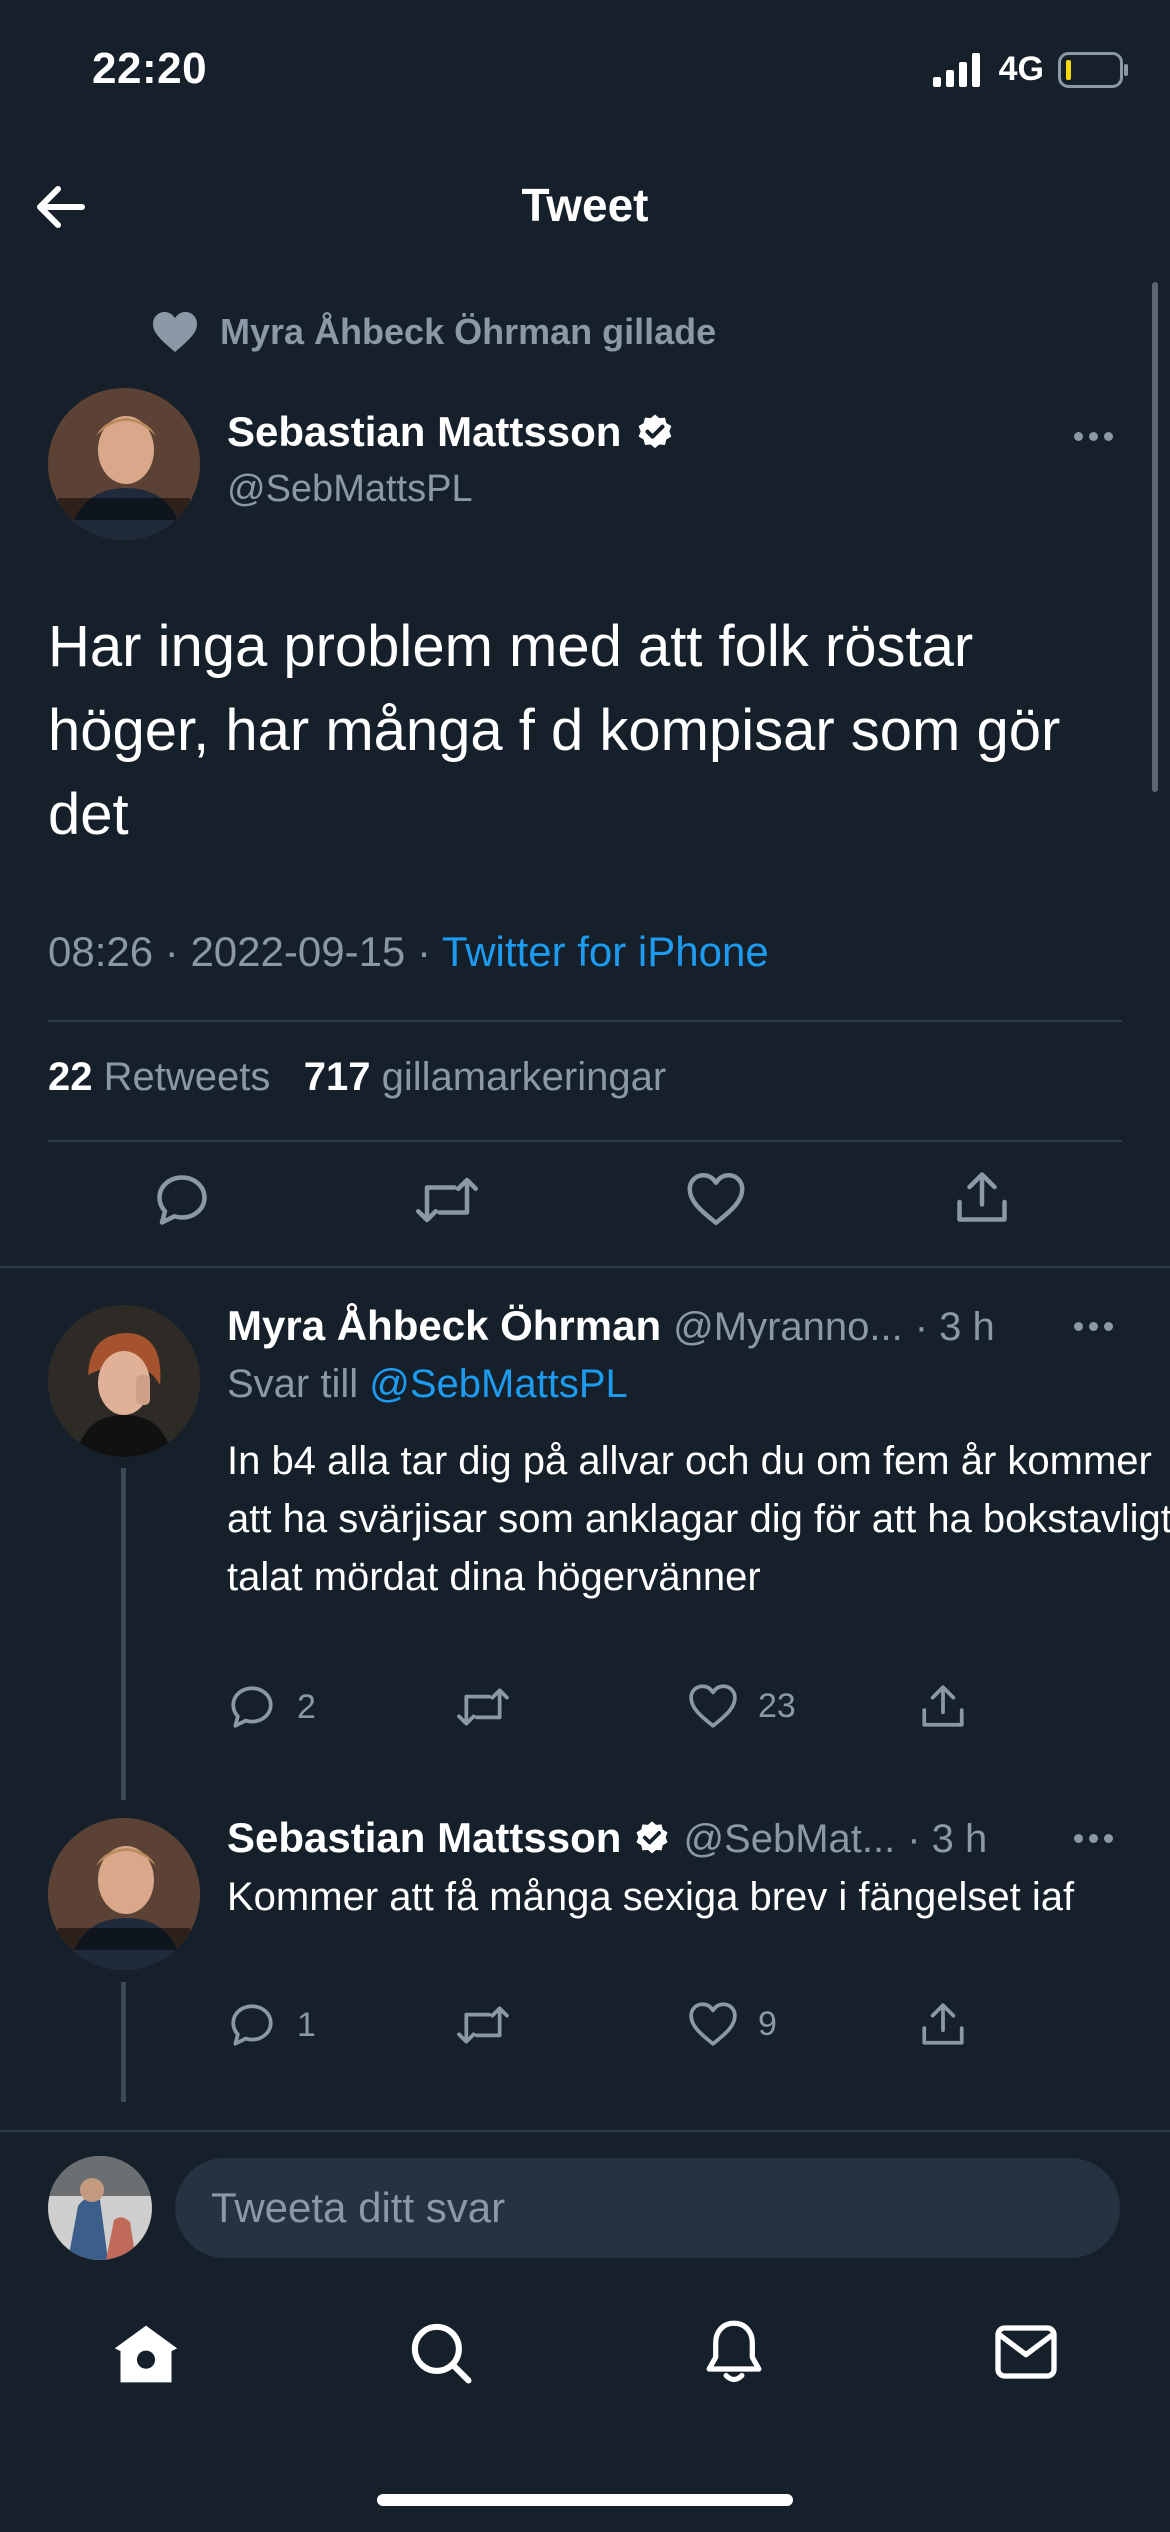  I want to click on retweets-label: Retweets, so click(187, 1077).